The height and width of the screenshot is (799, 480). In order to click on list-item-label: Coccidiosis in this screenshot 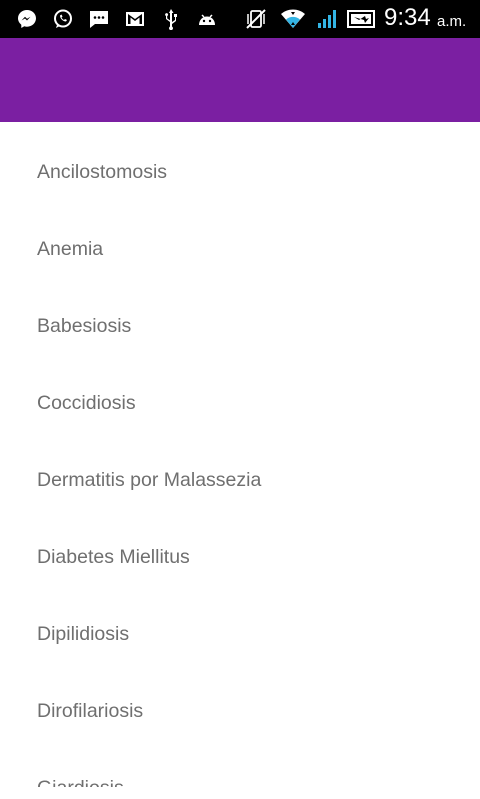, I will do `click(86, 403)`.